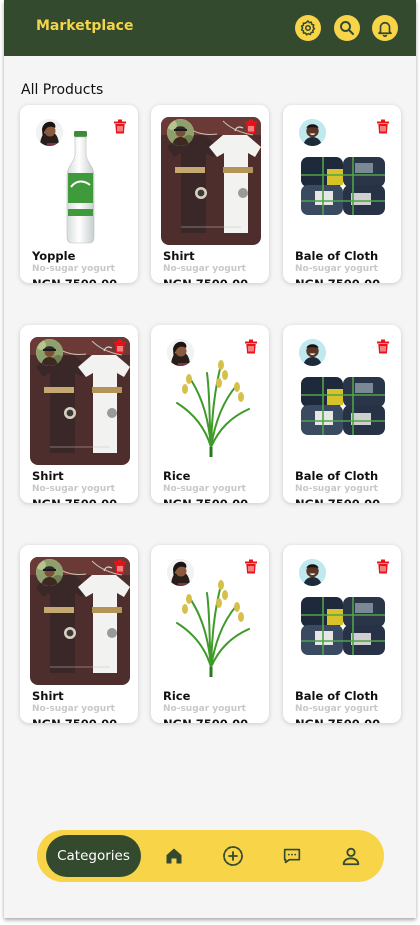 This screenshot has width=420, height=925. Describe the element at coordinates (308, 28) in the screenshot. I see `gear-icon` at that location.